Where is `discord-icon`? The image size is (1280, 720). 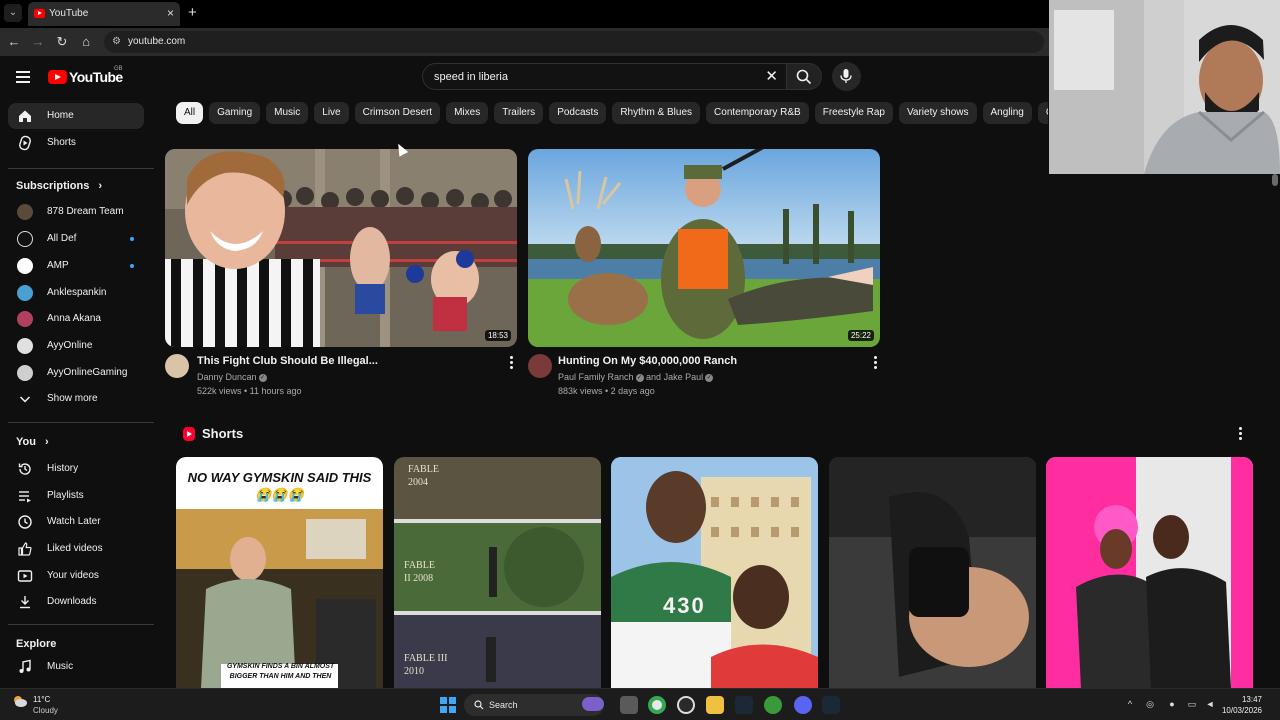
discord-icon is located at coordinates (803, 705).